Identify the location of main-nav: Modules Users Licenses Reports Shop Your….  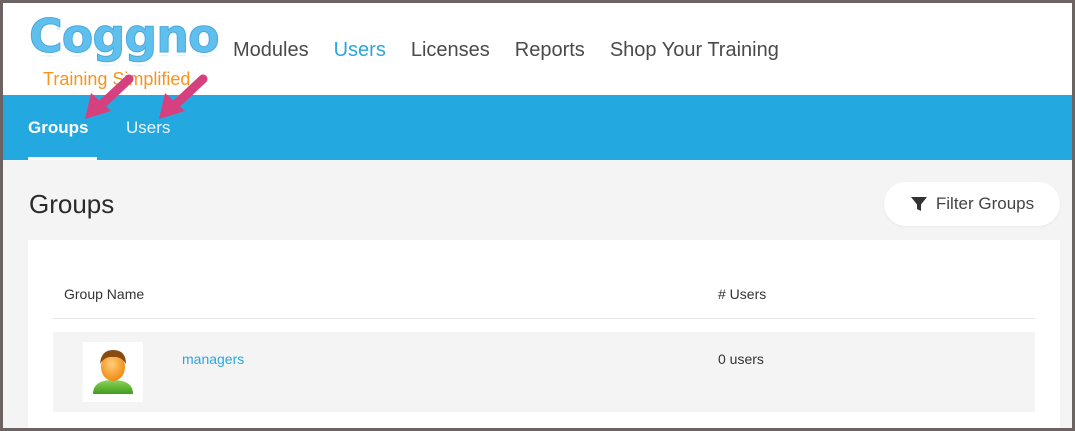
(518, 50).